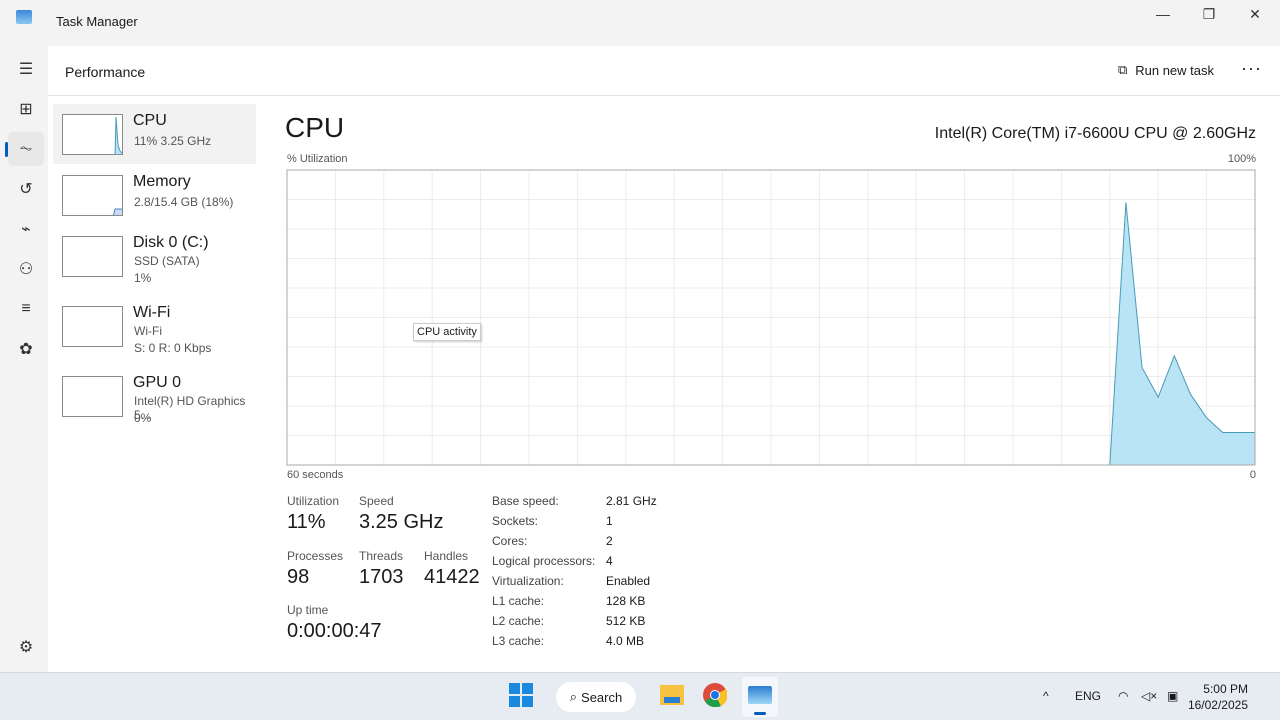  What do you see at coordinates (105, 72) in the screenshot?
I see `page-title: Performance` at bounding box center [105, 72].